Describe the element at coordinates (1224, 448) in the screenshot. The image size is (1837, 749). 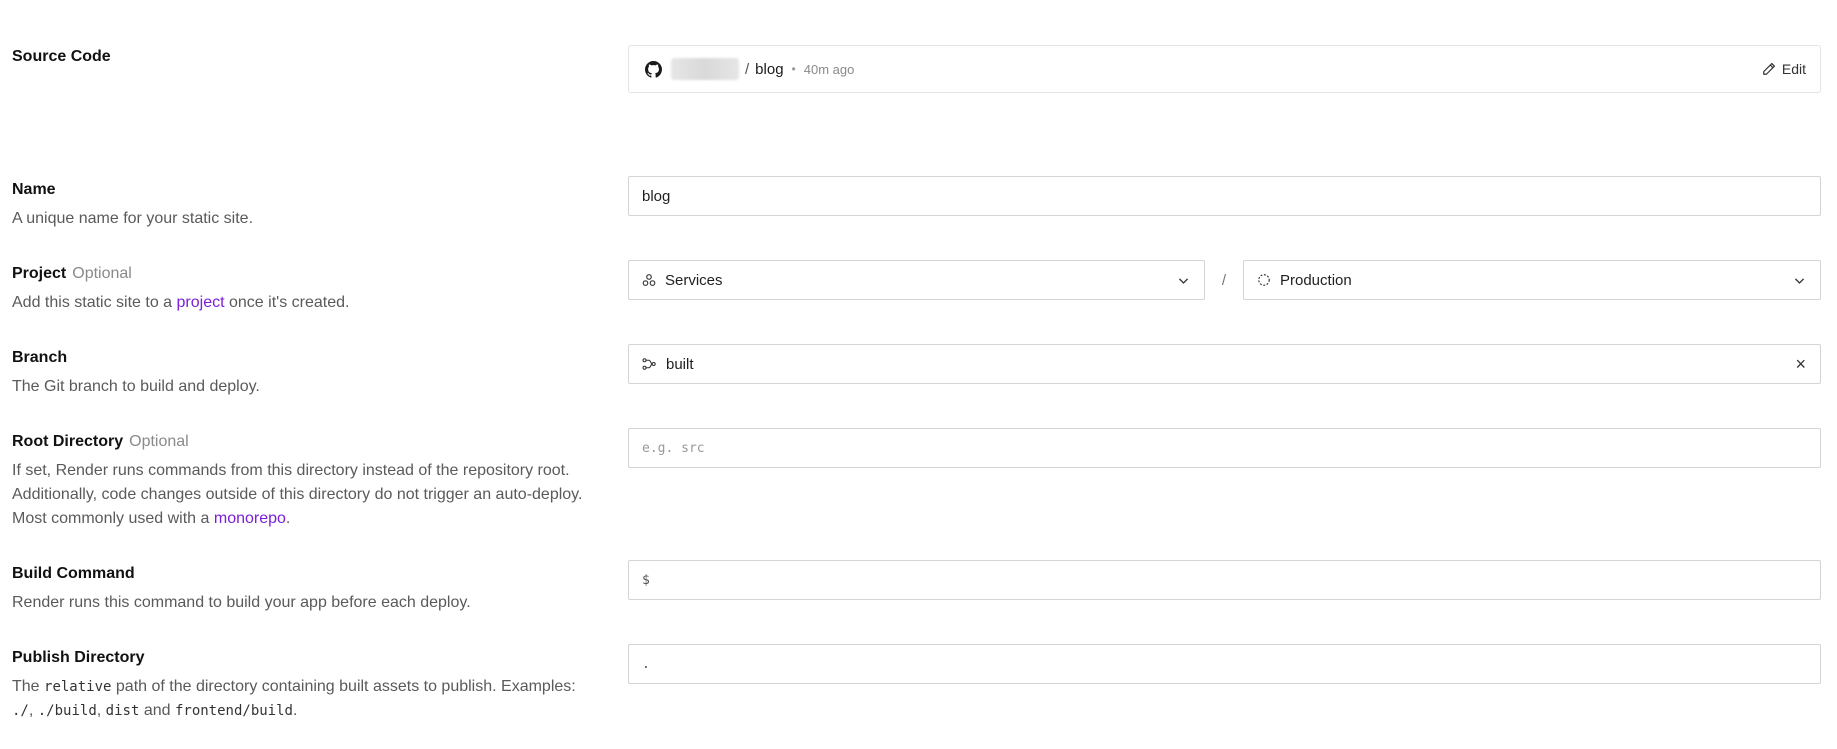
I see `root-directory-input: e.g. src` at that location.